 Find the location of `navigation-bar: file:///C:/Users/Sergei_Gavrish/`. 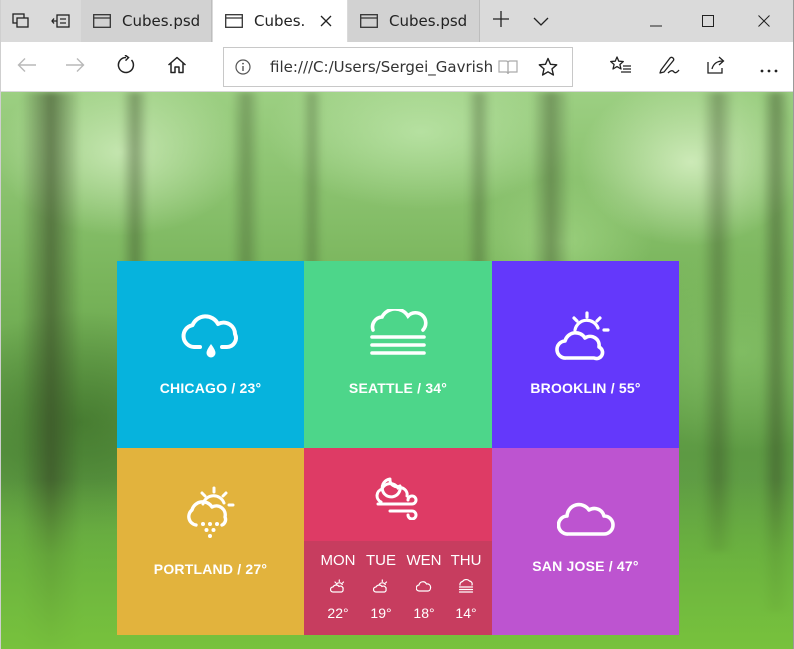

navigation-bar: file:///C:/Users/Sergei_Gavrish/ is located at coordinates (397, 67).